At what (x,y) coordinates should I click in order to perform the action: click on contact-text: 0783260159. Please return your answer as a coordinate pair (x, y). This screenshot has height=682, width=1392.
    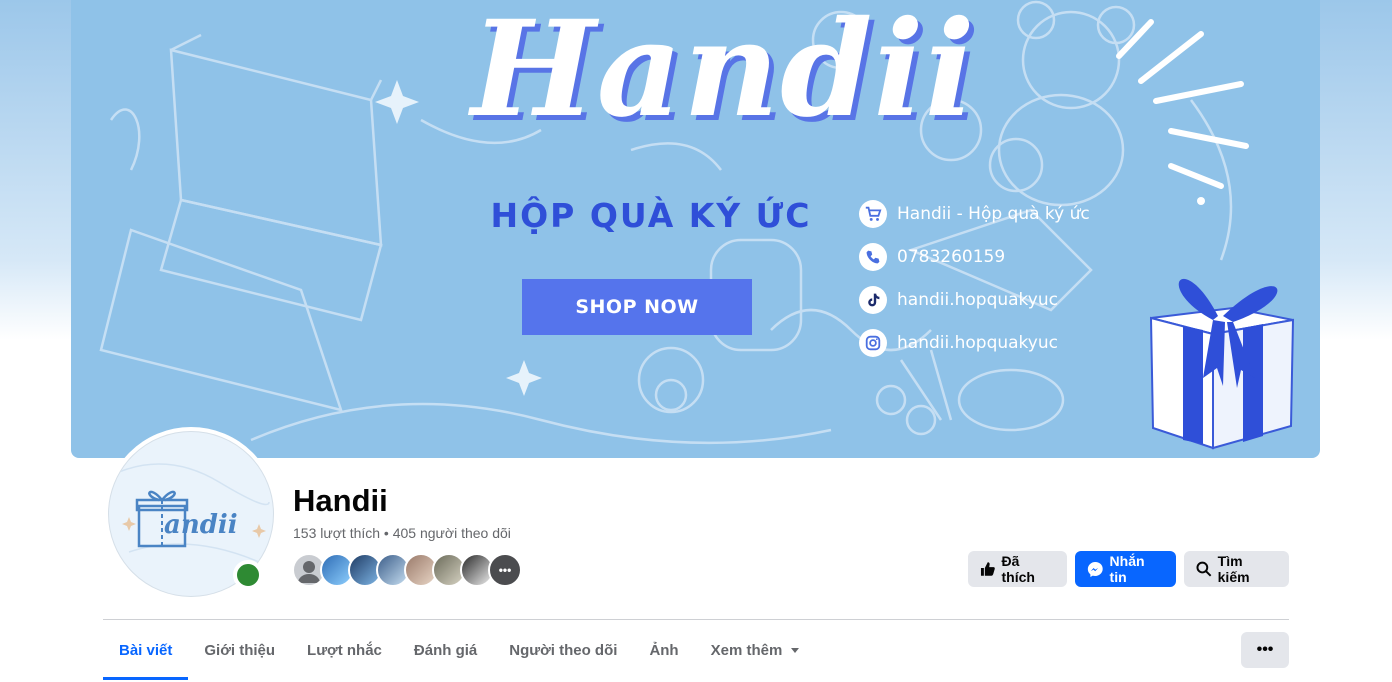
    Looking at the image, I should click on (951, 256).